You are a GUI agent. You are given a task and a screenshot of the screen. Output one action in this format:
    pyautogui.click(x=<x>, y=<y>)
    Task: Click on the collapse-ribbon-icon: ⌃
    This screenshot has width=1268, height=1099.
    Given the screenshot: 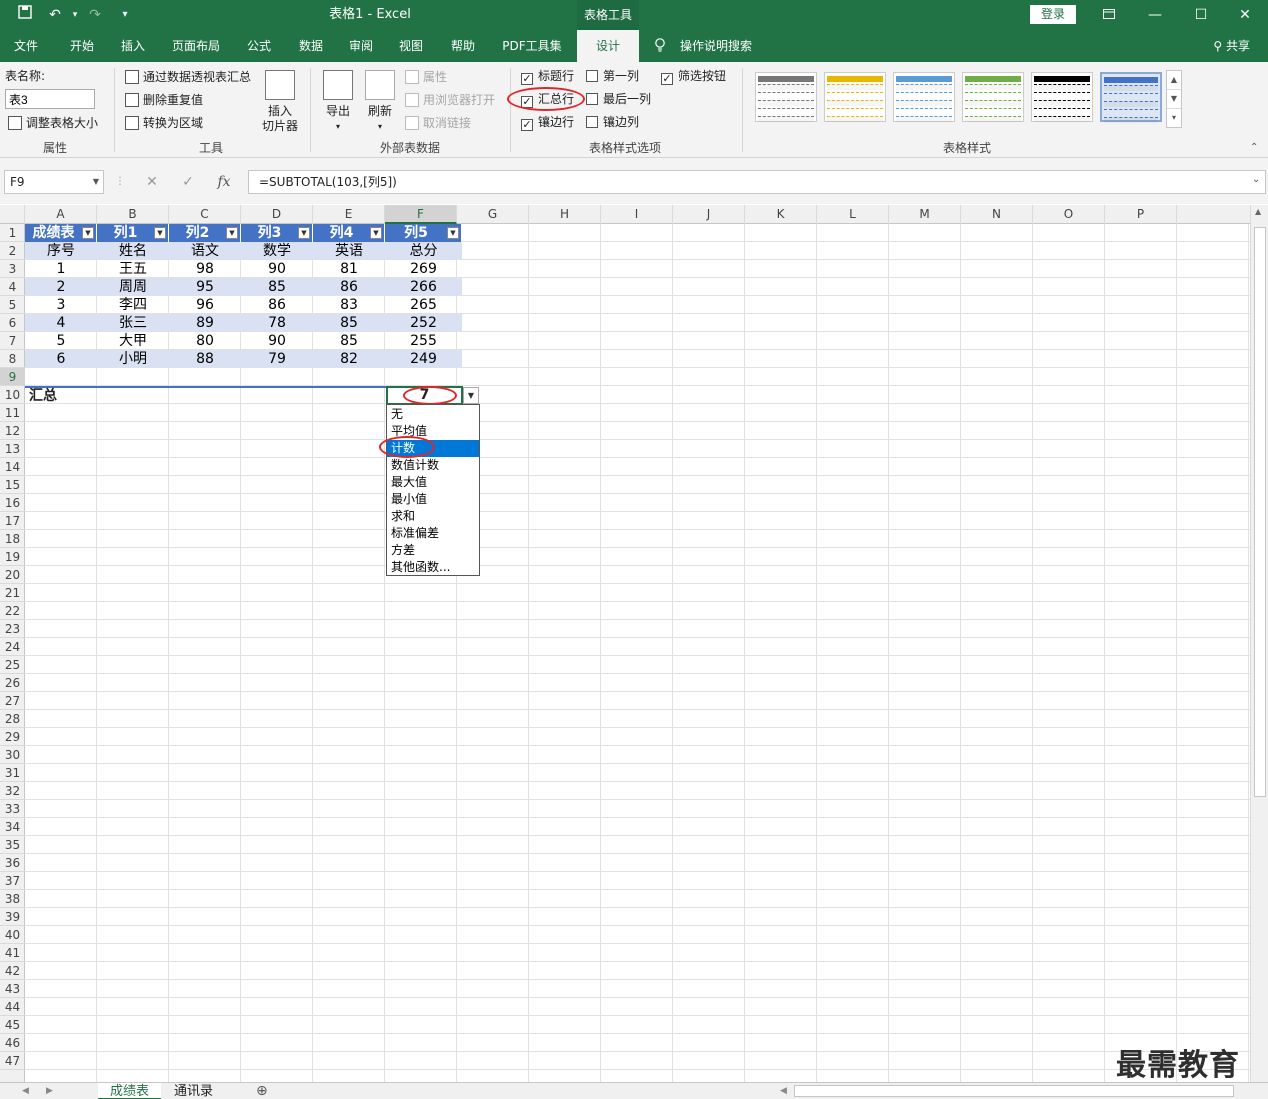 What is the action you would take?
    pyautogui.click(x=1254, y=147)
    